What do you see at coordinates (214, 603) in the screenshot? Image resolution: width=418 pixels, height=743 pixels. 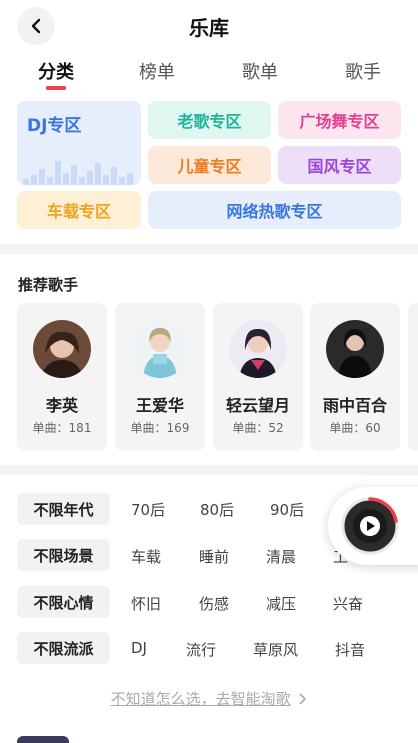 I see `filter-option: 伤感` at bounding box center [214, 603].